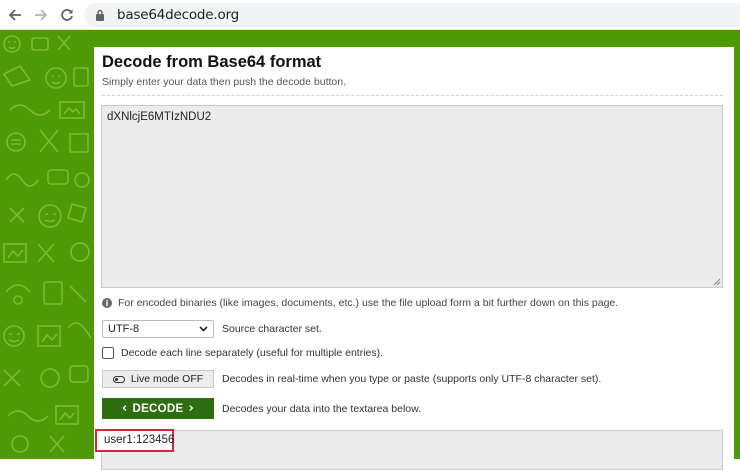 The image size is (740, 470). Describe the element at coordinates (272, 329) in the screenshot. I see `charset-description: Source character set.` at that location.